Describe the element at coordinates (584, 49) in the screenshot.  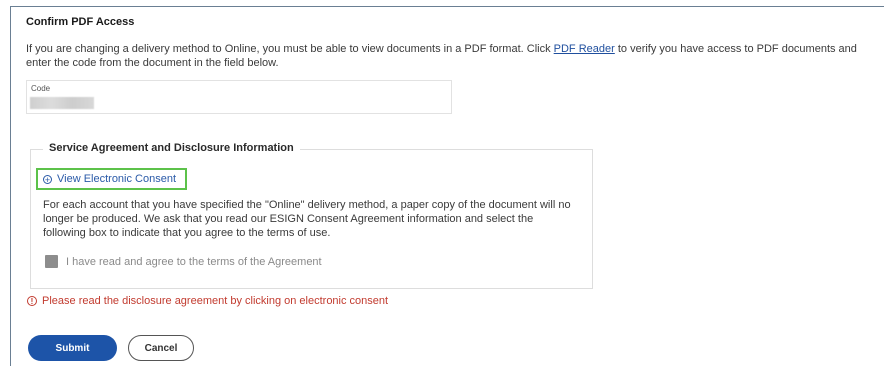
I see `pdf-reader-link: PDF Reader` at that location.